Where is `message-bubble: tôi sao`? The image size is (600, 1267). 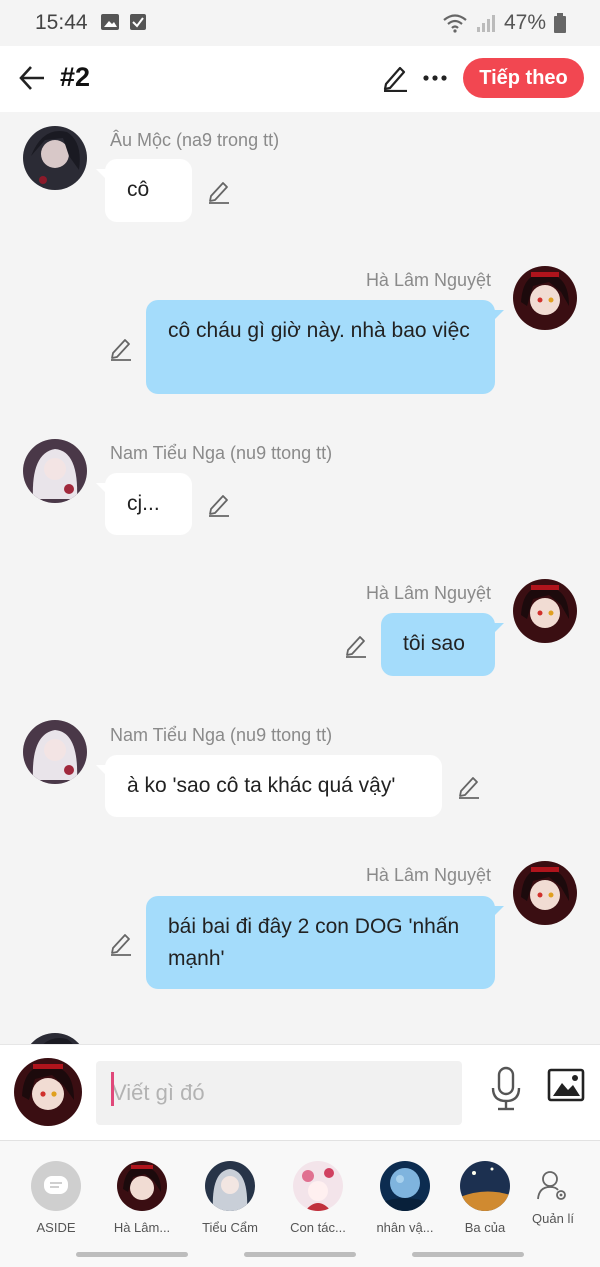
message-bubble: tôi sao is located at coordinates (442, 644).